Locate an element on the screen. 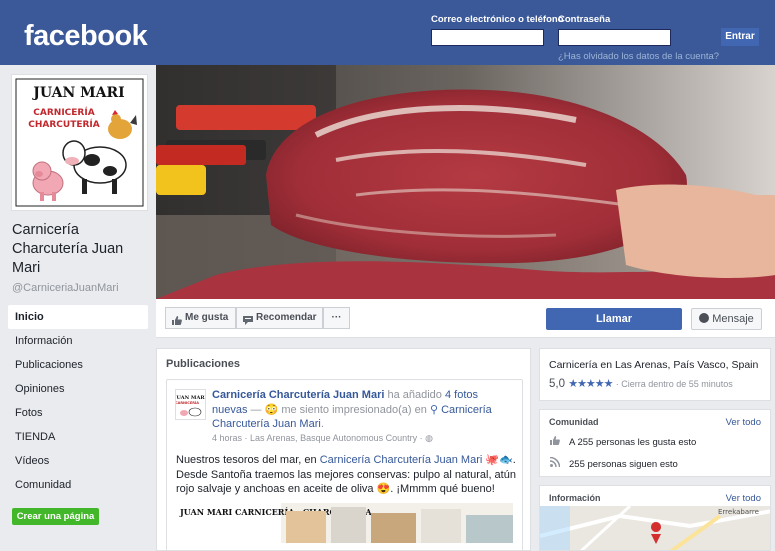 This screenshot has height=551, width=775. nav-item-tienda: TIENDA is located at coordinates (78, 437).